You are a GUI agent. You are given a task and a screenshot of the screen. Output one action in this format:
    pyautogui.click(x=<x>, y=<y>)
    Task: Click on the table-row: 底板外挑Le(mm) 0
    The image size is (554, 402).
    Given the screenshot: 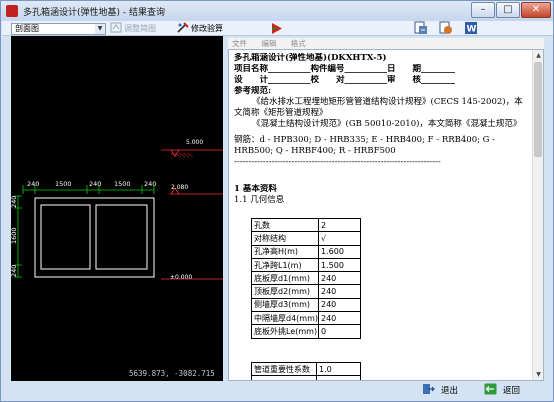 What is the action you would take?
    pyautogui.click(x=306, y=331)
    